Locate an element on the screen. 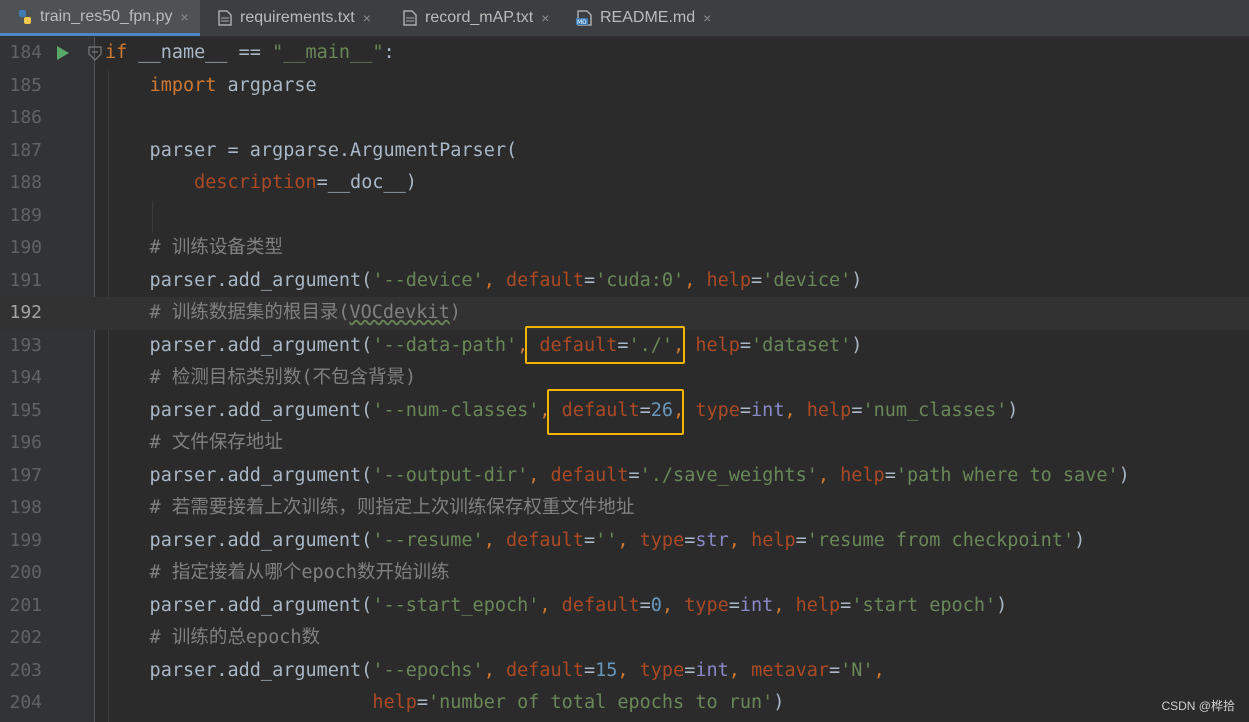  code-comment: # 若需要接着上次训练，则指定上次训练保存权重文件地址 is located at coordinates (370, 507).